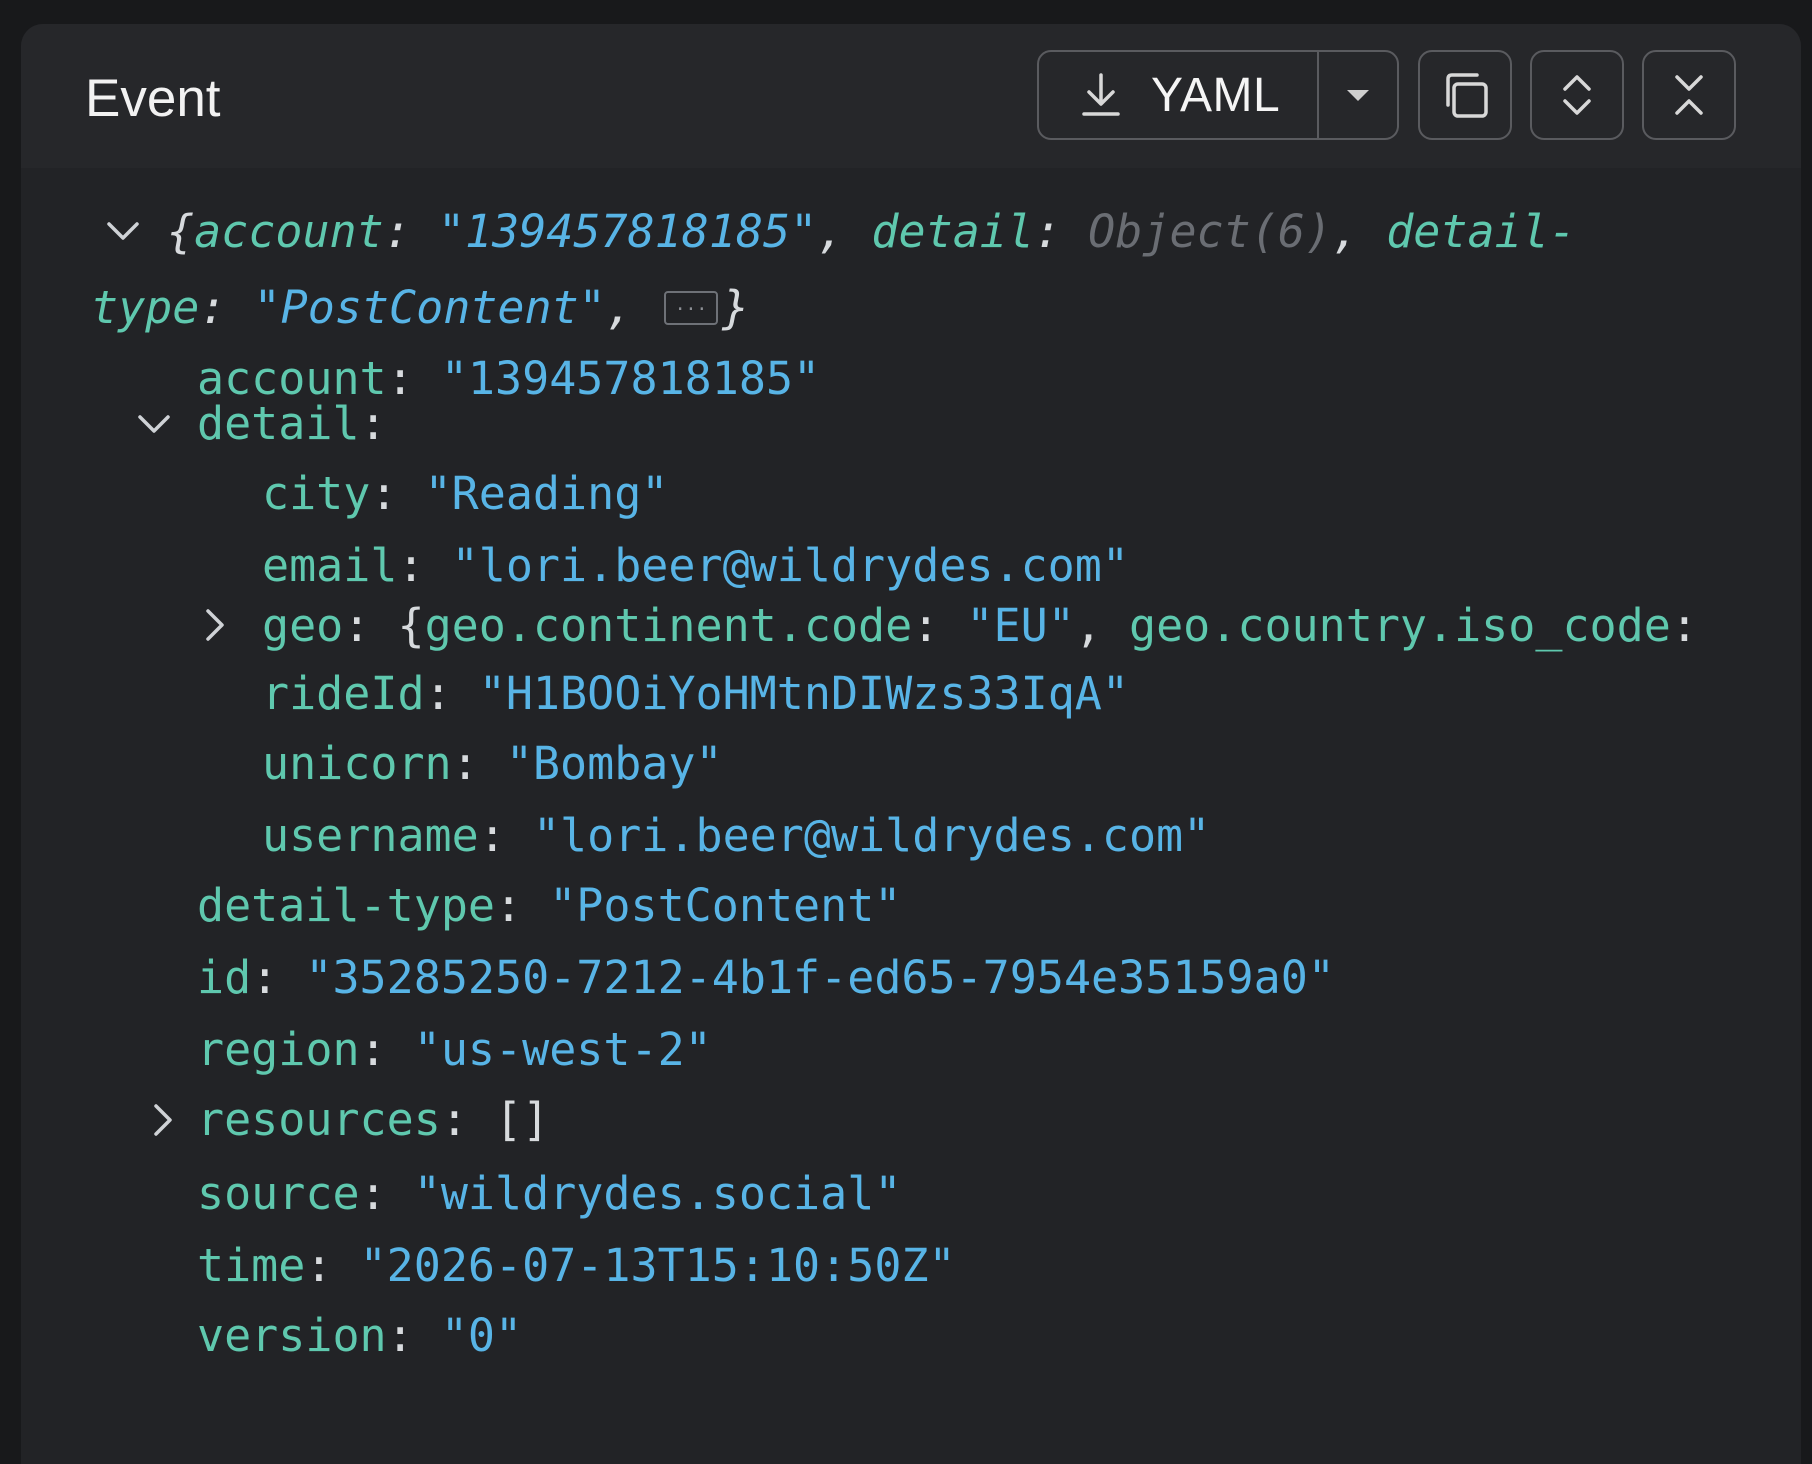 This screenshot has width=1812, height=1464. I want to click on collapse-vertical-icon, so click(1689, 95).